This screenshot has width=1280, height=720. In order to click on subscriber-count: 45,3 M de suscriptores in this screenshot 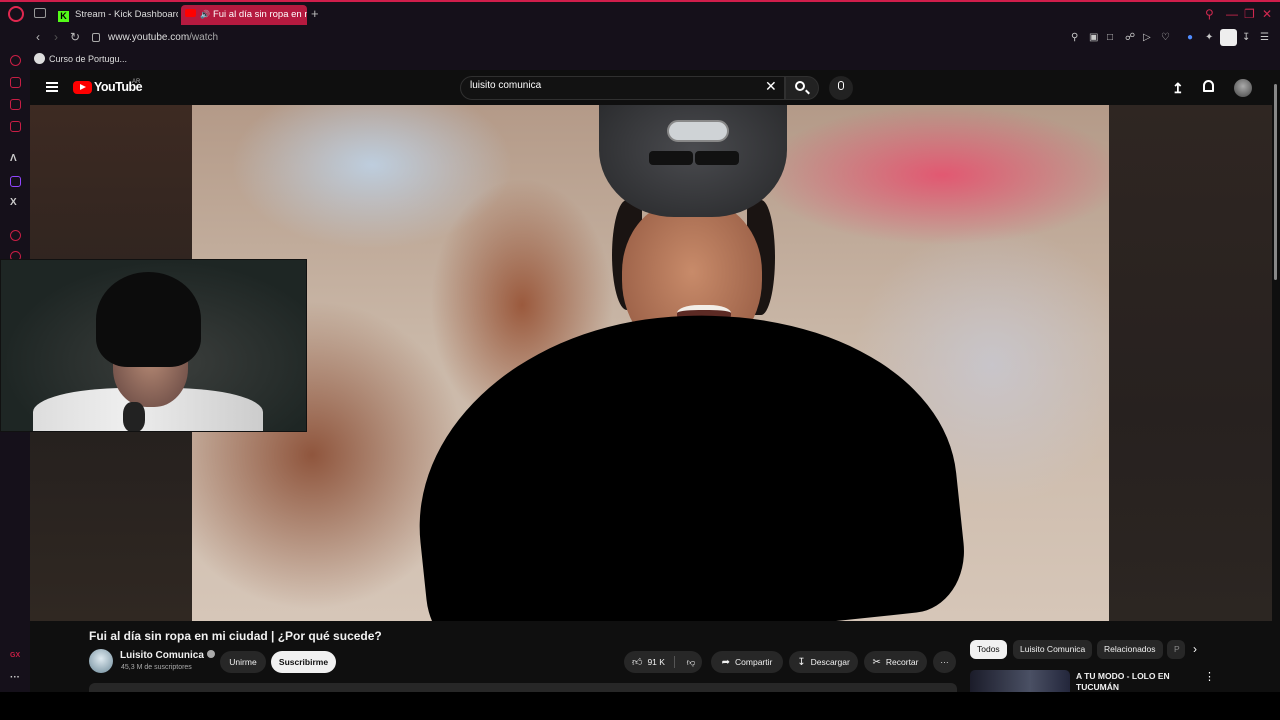, I will do `click(156, 667)`.